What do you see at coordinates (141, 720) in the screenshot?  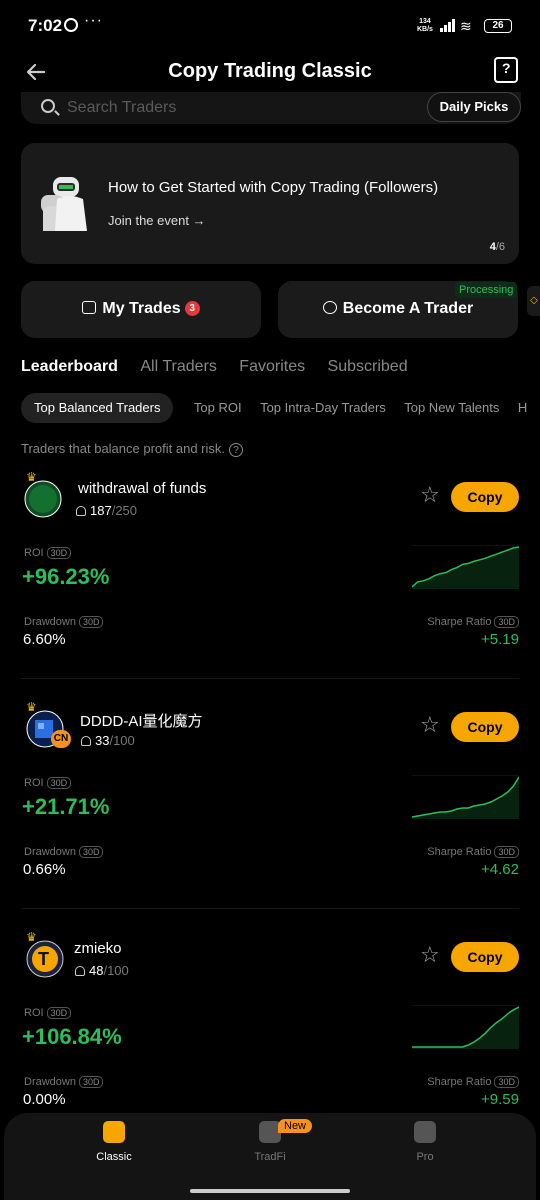 I see `trader-name: DDDD-AI量化魔方` at bounding box center [141, 720].